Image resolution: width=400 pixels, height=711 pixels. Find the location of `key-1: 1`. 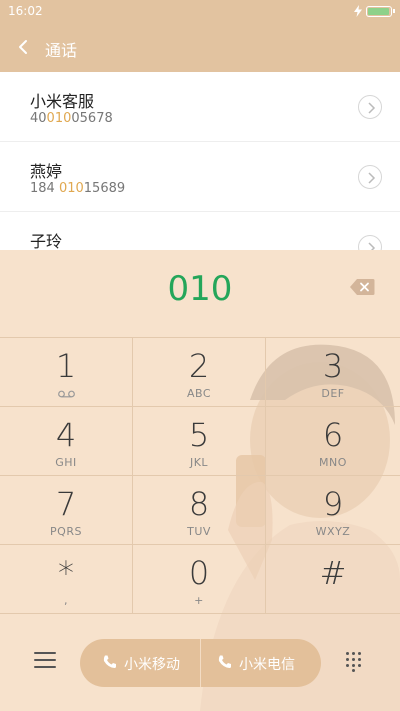

key-1: 1 is located at coordinates (66, 372).